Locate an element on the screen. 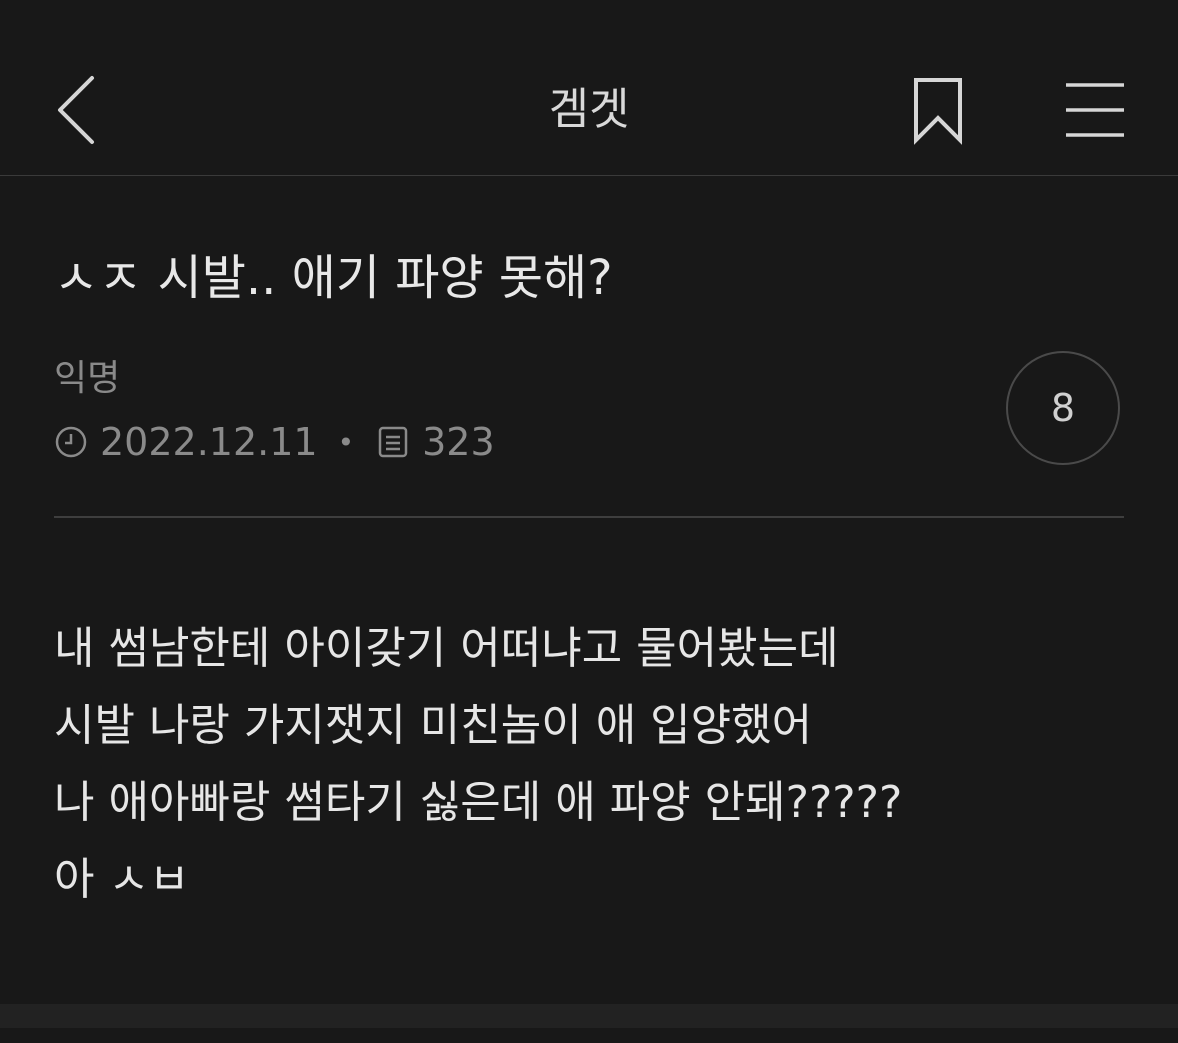 The image size is (1178, 1043). body-line: 나 애아빠랑 썸타기 싫은데 애 파양 안돼????? is located at coordinates (478, 802).